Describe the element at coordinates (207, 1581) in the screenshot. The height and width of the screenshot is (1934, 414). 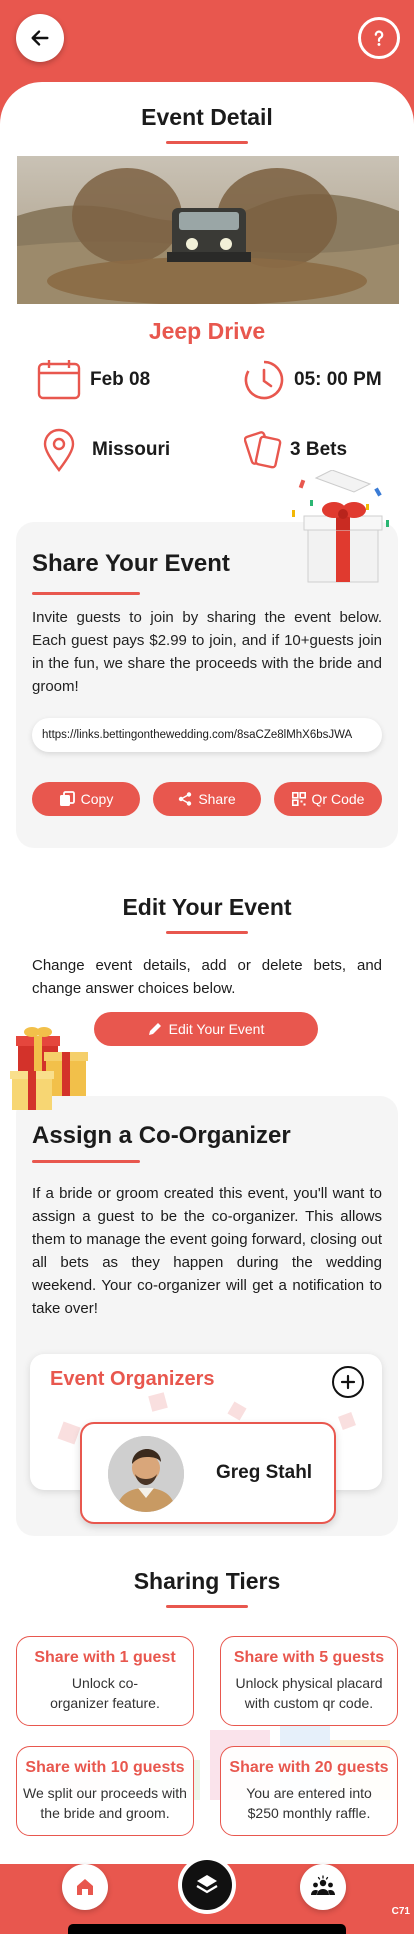
I see `sharing-tiers-title: Sharing Tiers` at that location.